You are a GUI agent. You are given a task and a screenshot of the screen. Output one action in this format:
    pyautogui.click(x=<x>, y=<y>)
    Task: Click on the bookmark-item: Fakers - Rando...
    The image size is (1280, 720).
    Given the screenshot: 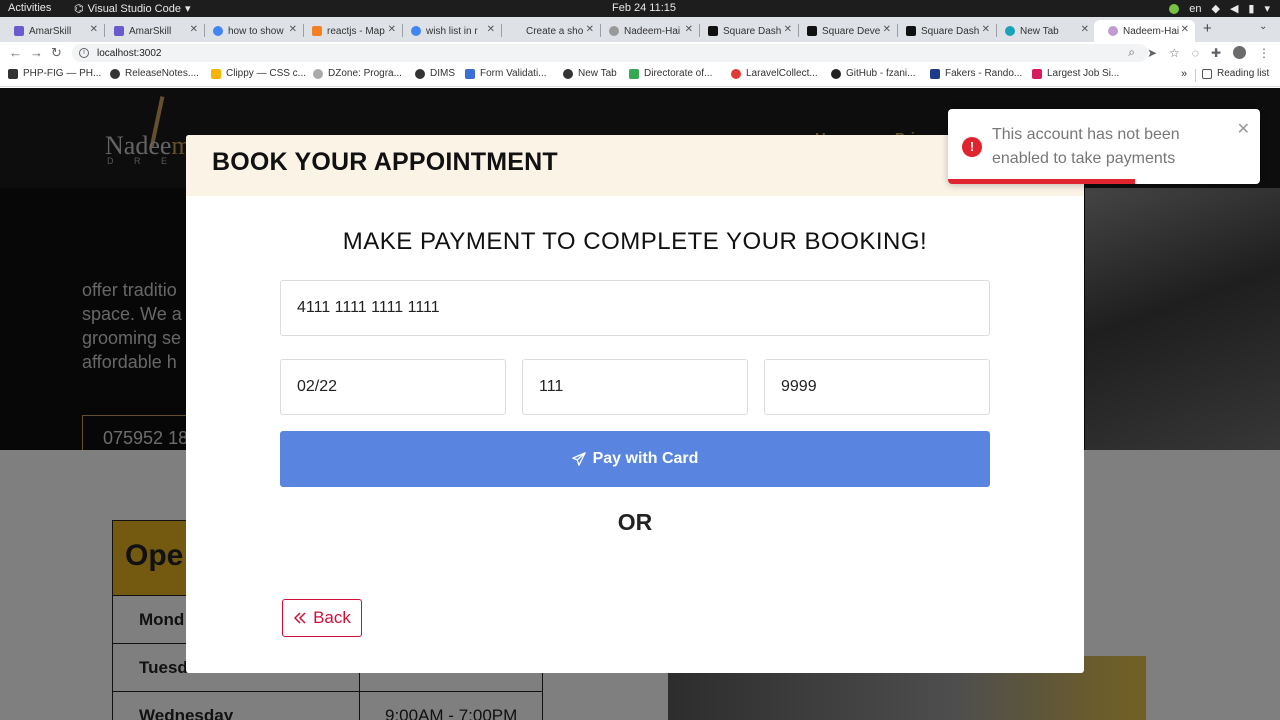 What is the action you would take?
    pyautogui.click(x=976, y=73)
    